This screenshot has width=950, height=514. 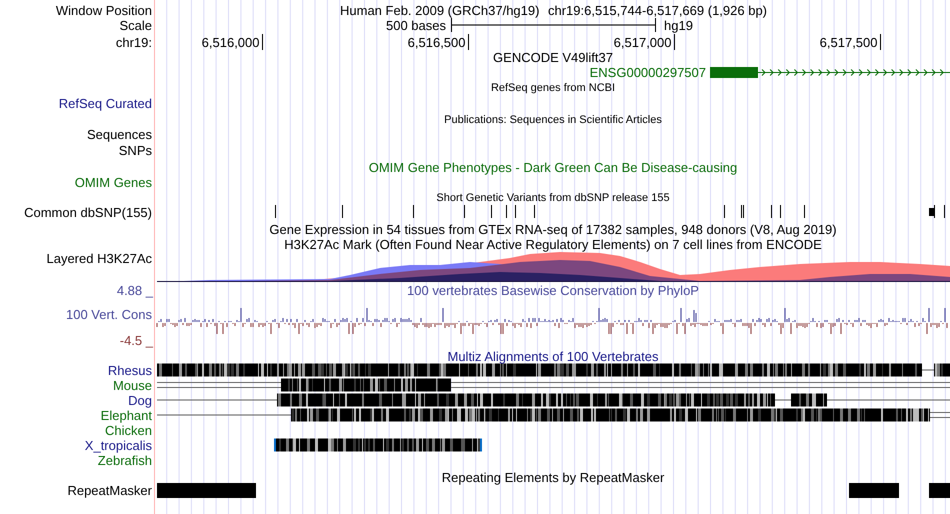 I want to click on track-title: Repeating Elements by RepeatMasker, so click(x=553, y=477).